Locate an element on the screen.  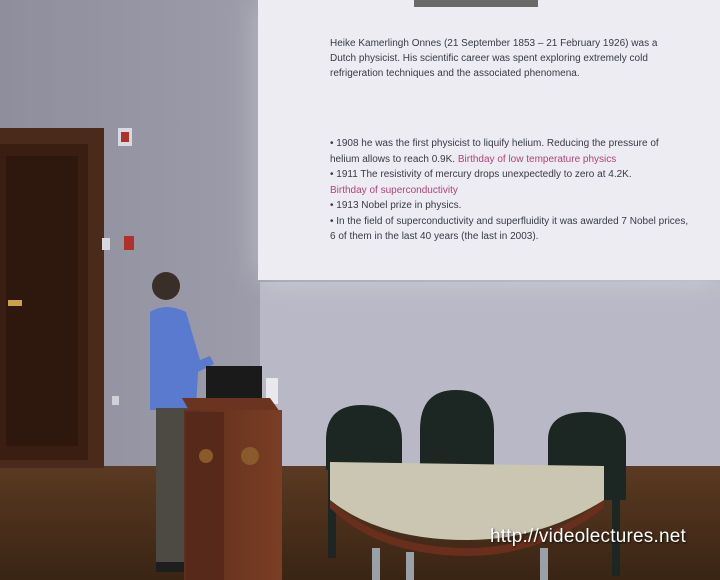
alarm-button is located at coordinates (129, 243).